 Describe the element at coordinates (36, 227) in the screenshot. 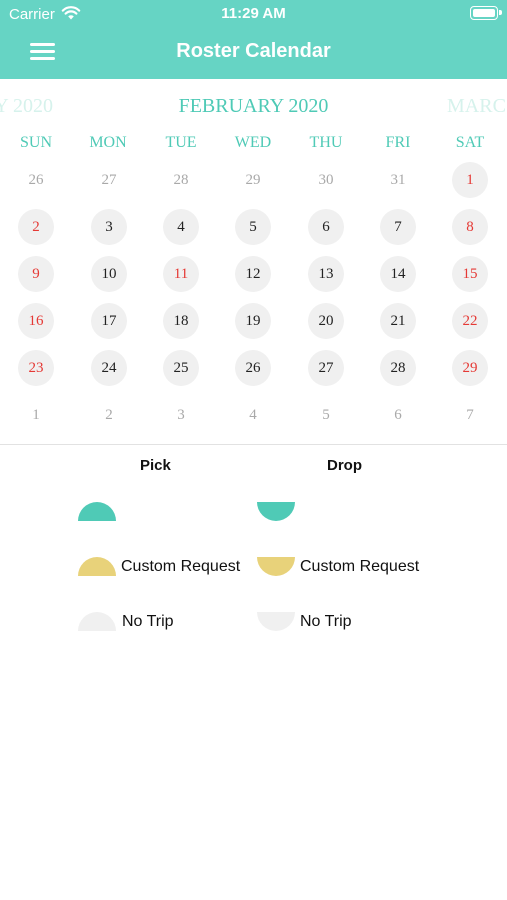

I see `calendar-day: 2` at that location.